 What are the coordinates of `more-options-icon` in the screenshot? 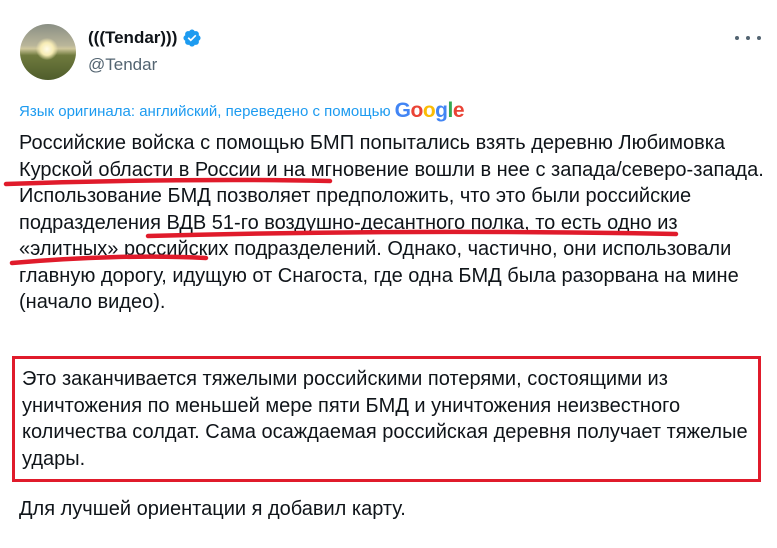 It's located at (748, 38).